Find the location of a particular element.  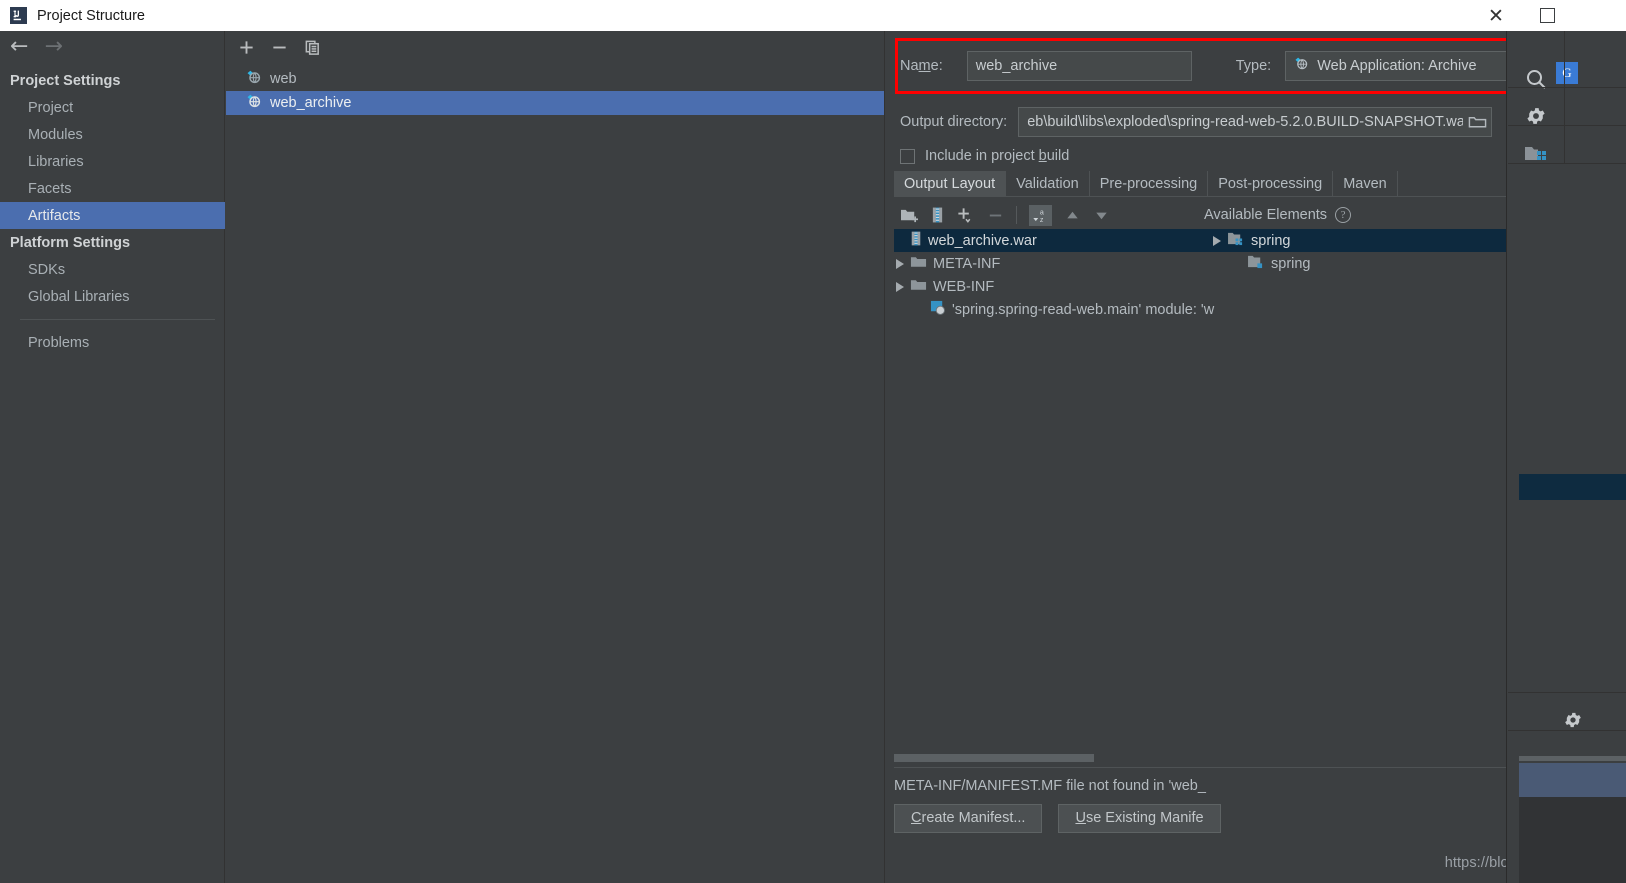

rail-selected-item-front is located at coordinates (1572, 487).